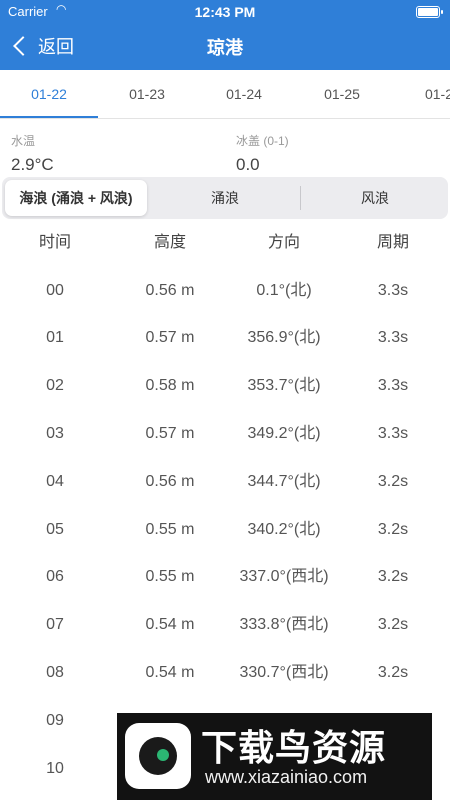 This screenshot has width=450, height=800. What do you see at coordinates (286, 777) in the screenshot?
I see `watermark-url: www.xiazainiao.com` at bounding box center [286, 777].